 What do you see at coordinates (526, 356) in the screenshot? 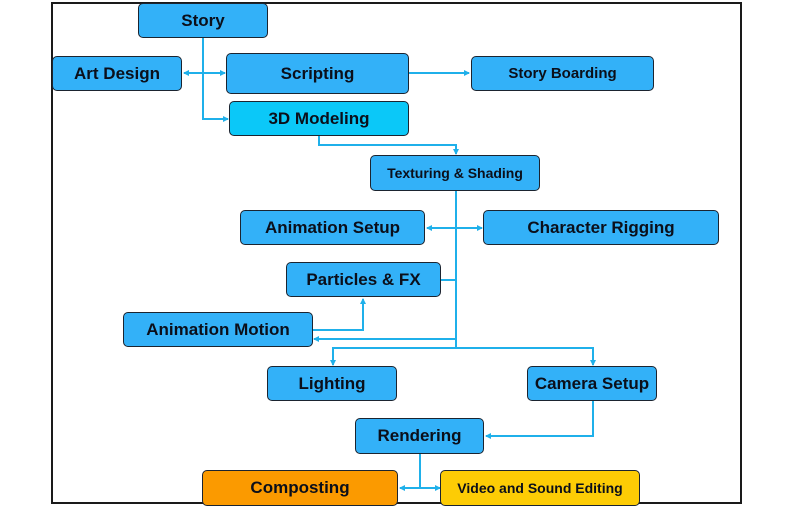
I see `edge-to-camera-setup` at bounding box center [526, 356].